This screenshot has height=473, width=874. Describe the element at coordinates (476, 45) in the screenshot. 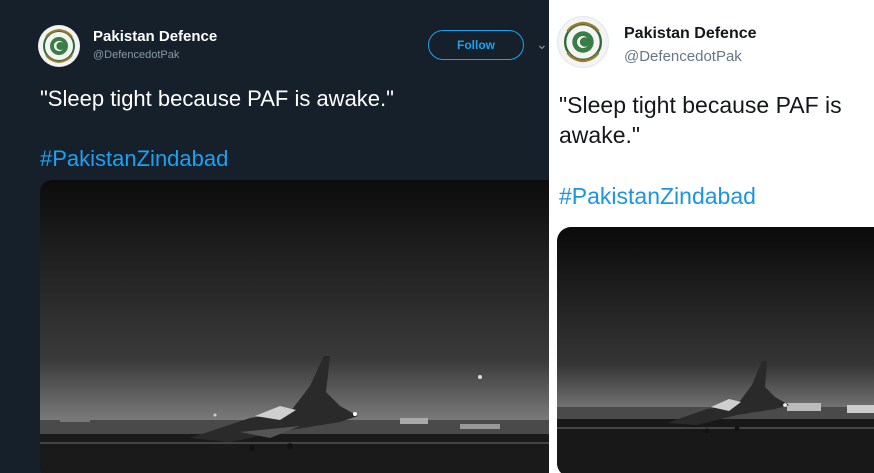

I see `follow-button: Follow` at that location.